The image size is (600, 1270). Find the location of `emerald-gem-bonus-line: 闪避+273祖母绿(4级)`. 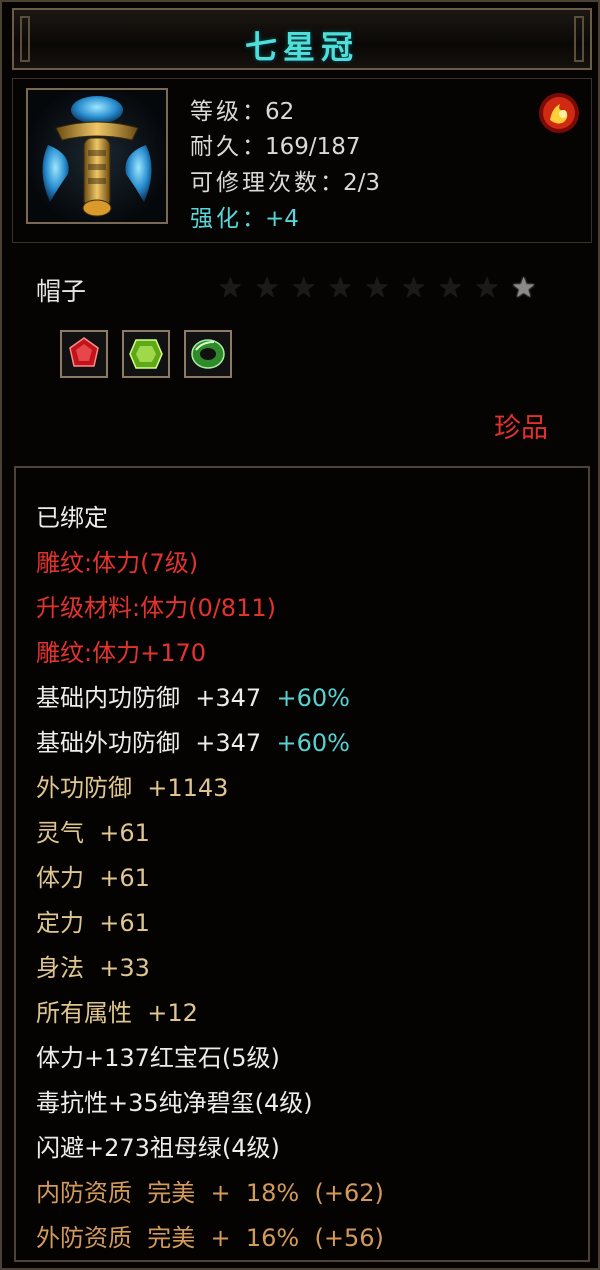

emerald-gem-bonus-line: 闪避+273祖母绿(4级) is located at coordinates (158, 1148).